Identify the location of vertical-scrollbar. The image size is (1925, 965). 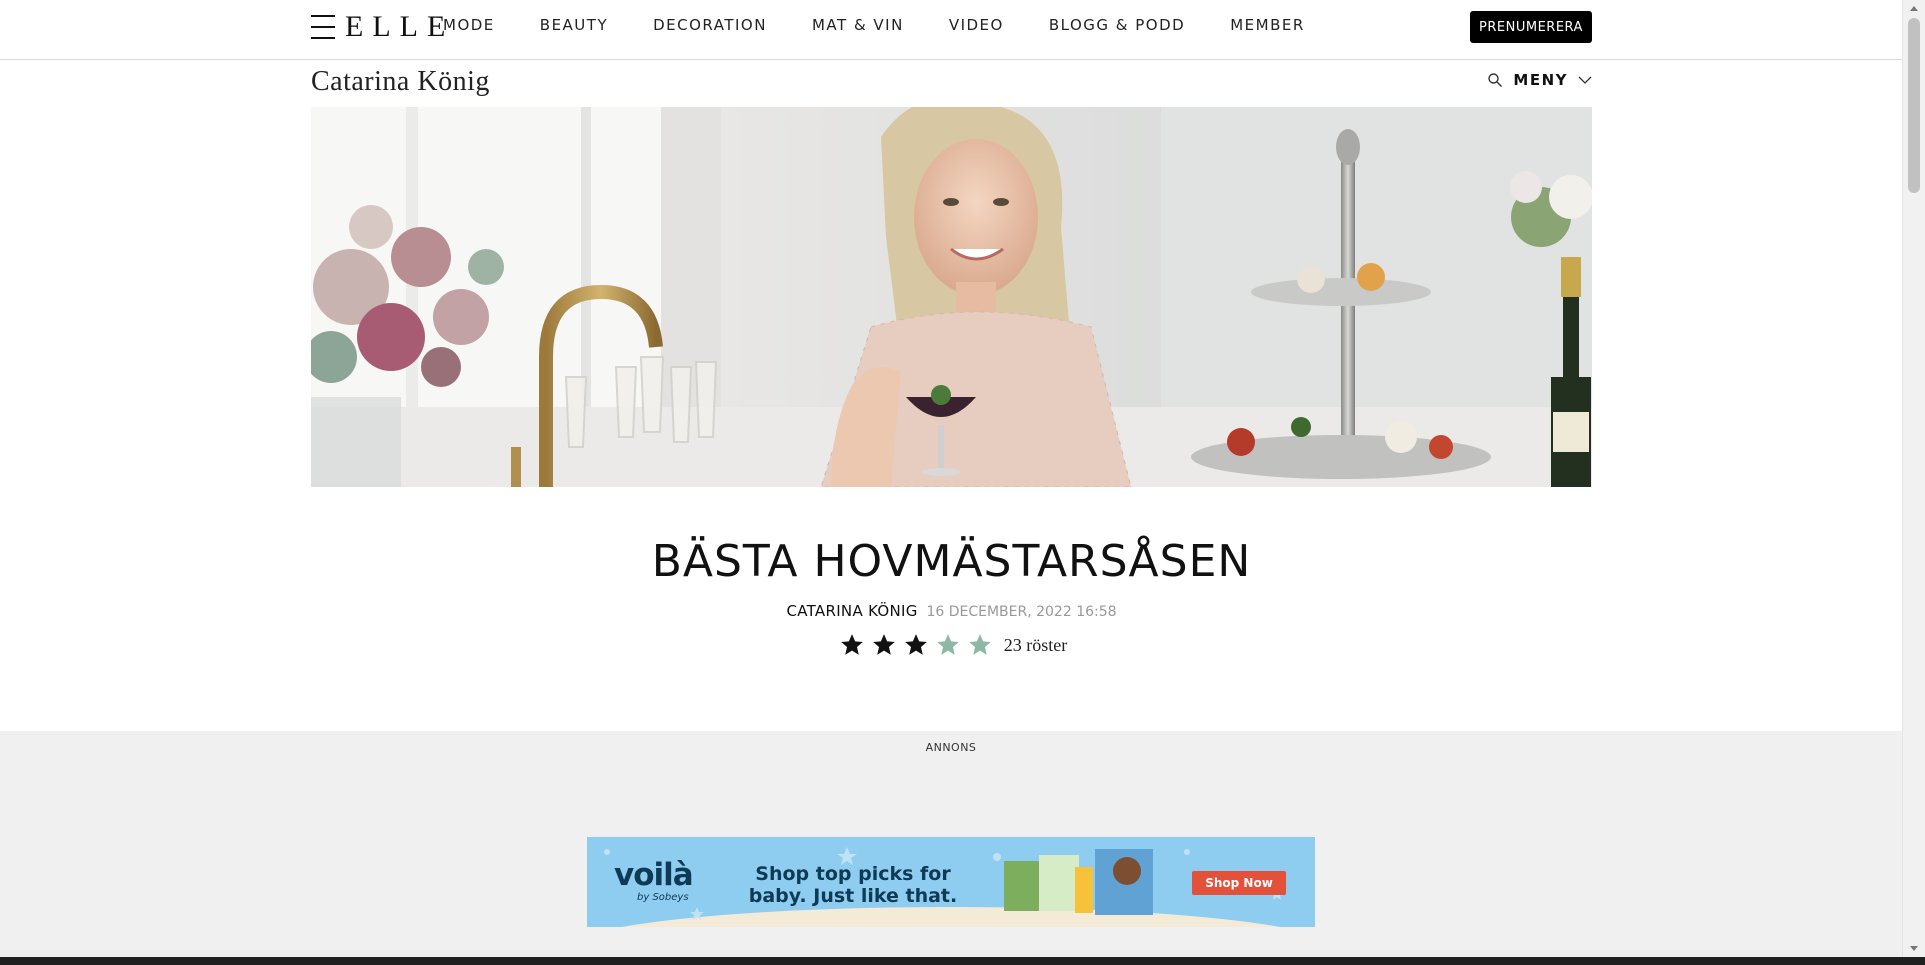
(1913, 478).